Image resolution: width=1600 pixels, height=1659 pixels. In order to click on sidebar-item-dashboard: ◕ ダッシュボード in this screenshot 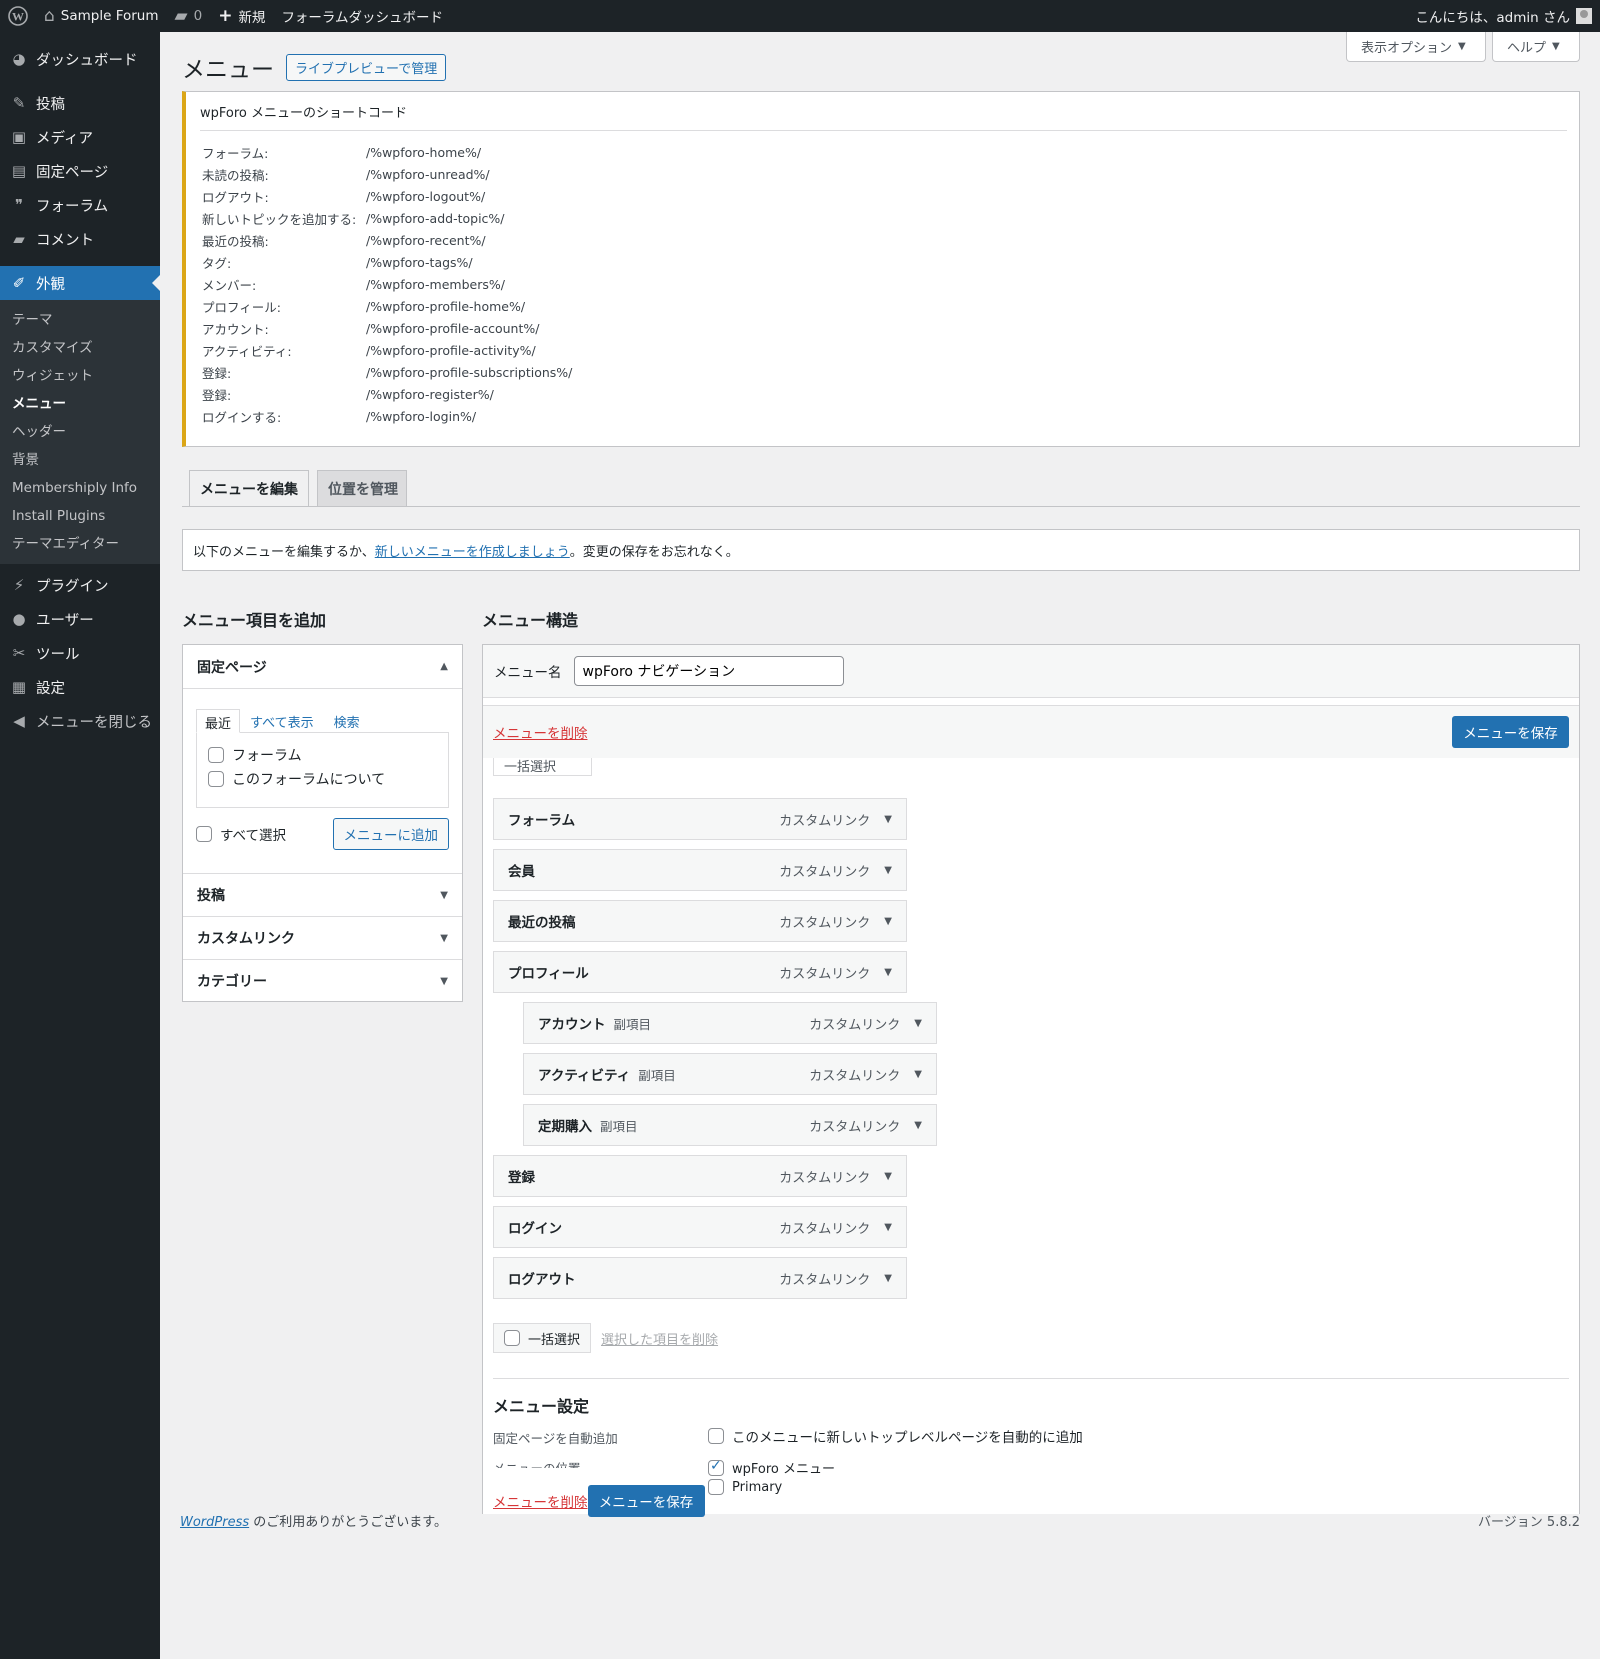, I will do `click(80, 59)`.